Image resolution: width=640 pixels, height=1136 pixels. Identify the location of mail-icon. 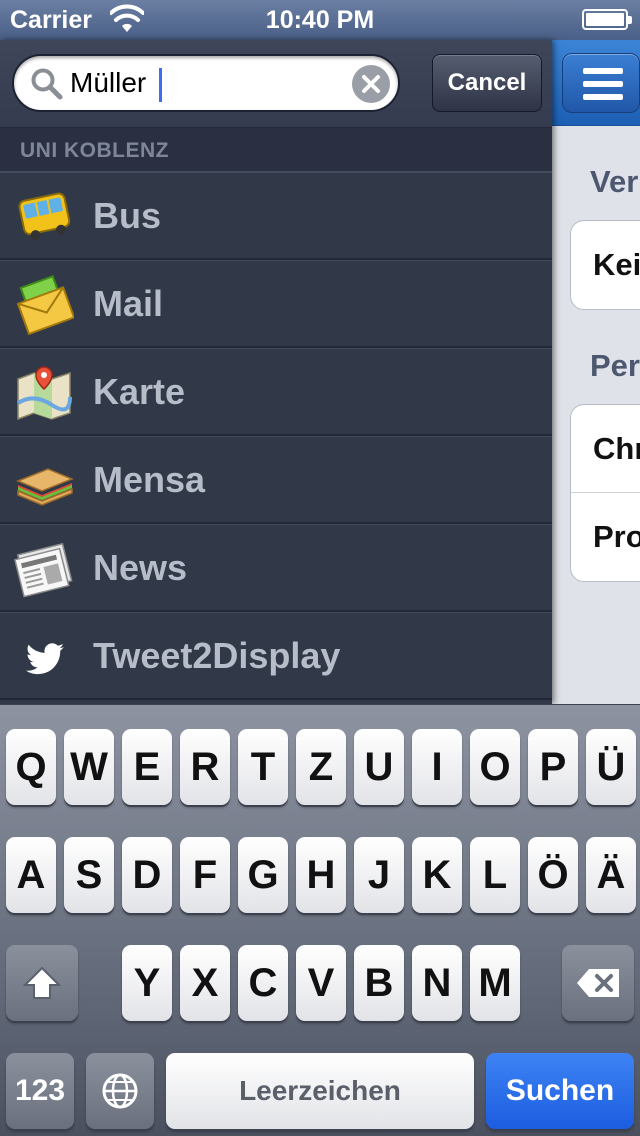
(45, 305).